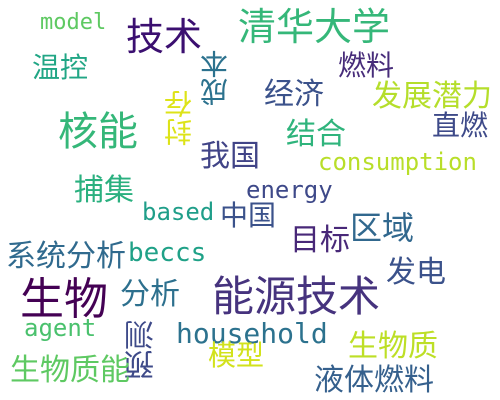 This screenshot has width=500, height=400. I want to click on word-mubiao: 目标, so click(320, 240).